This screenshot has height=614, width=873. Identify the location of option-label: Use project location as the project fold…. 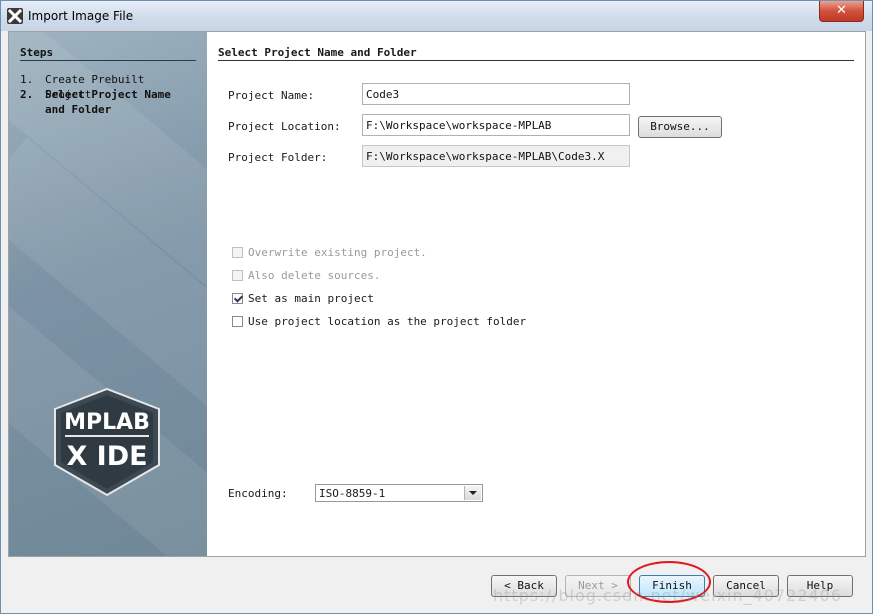
(387, 321).